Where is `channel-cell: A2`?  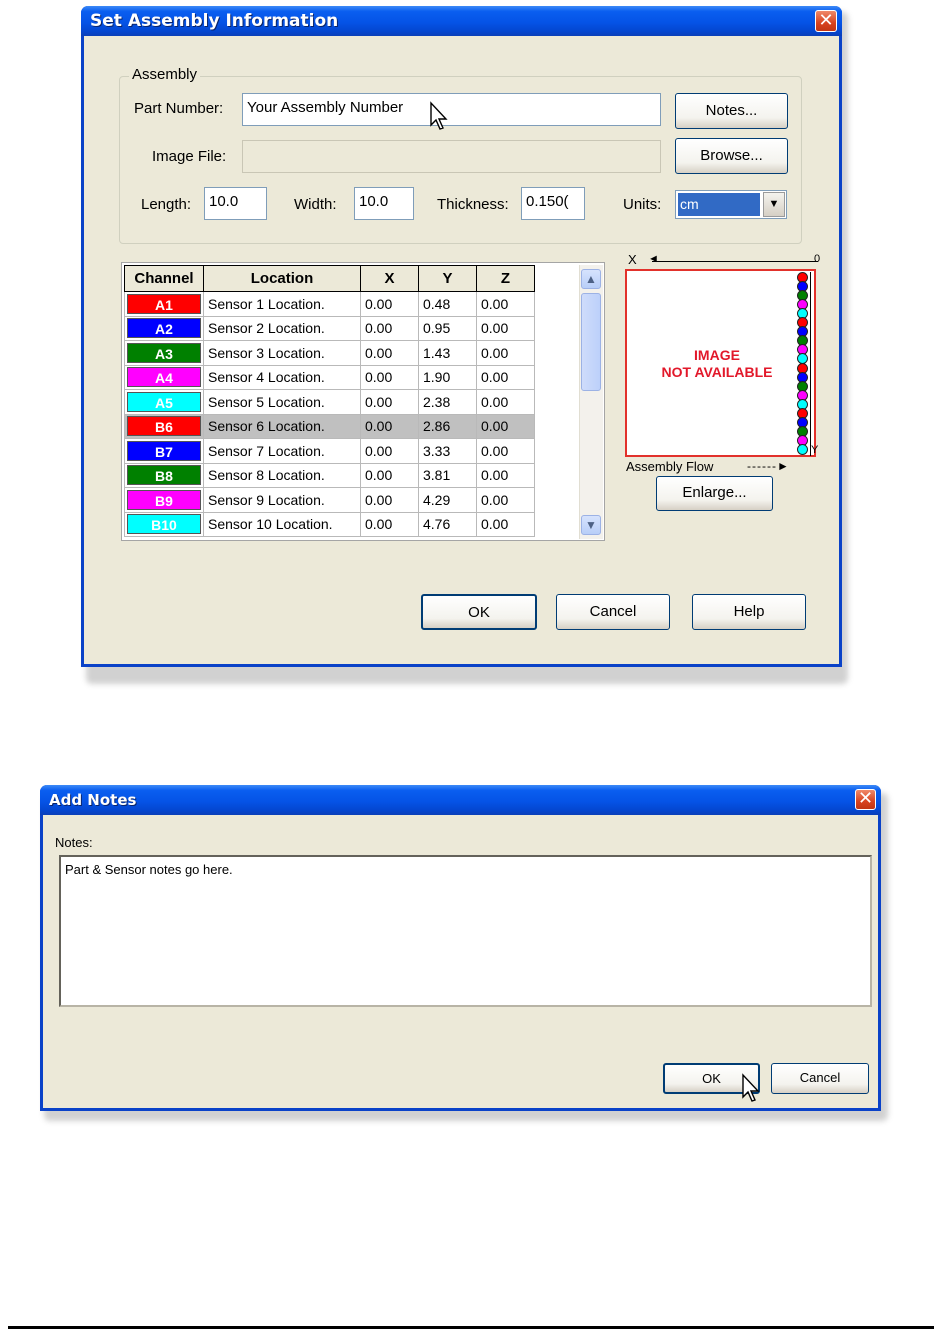
channel-cell: A2 is located at coordinates (164, 328).